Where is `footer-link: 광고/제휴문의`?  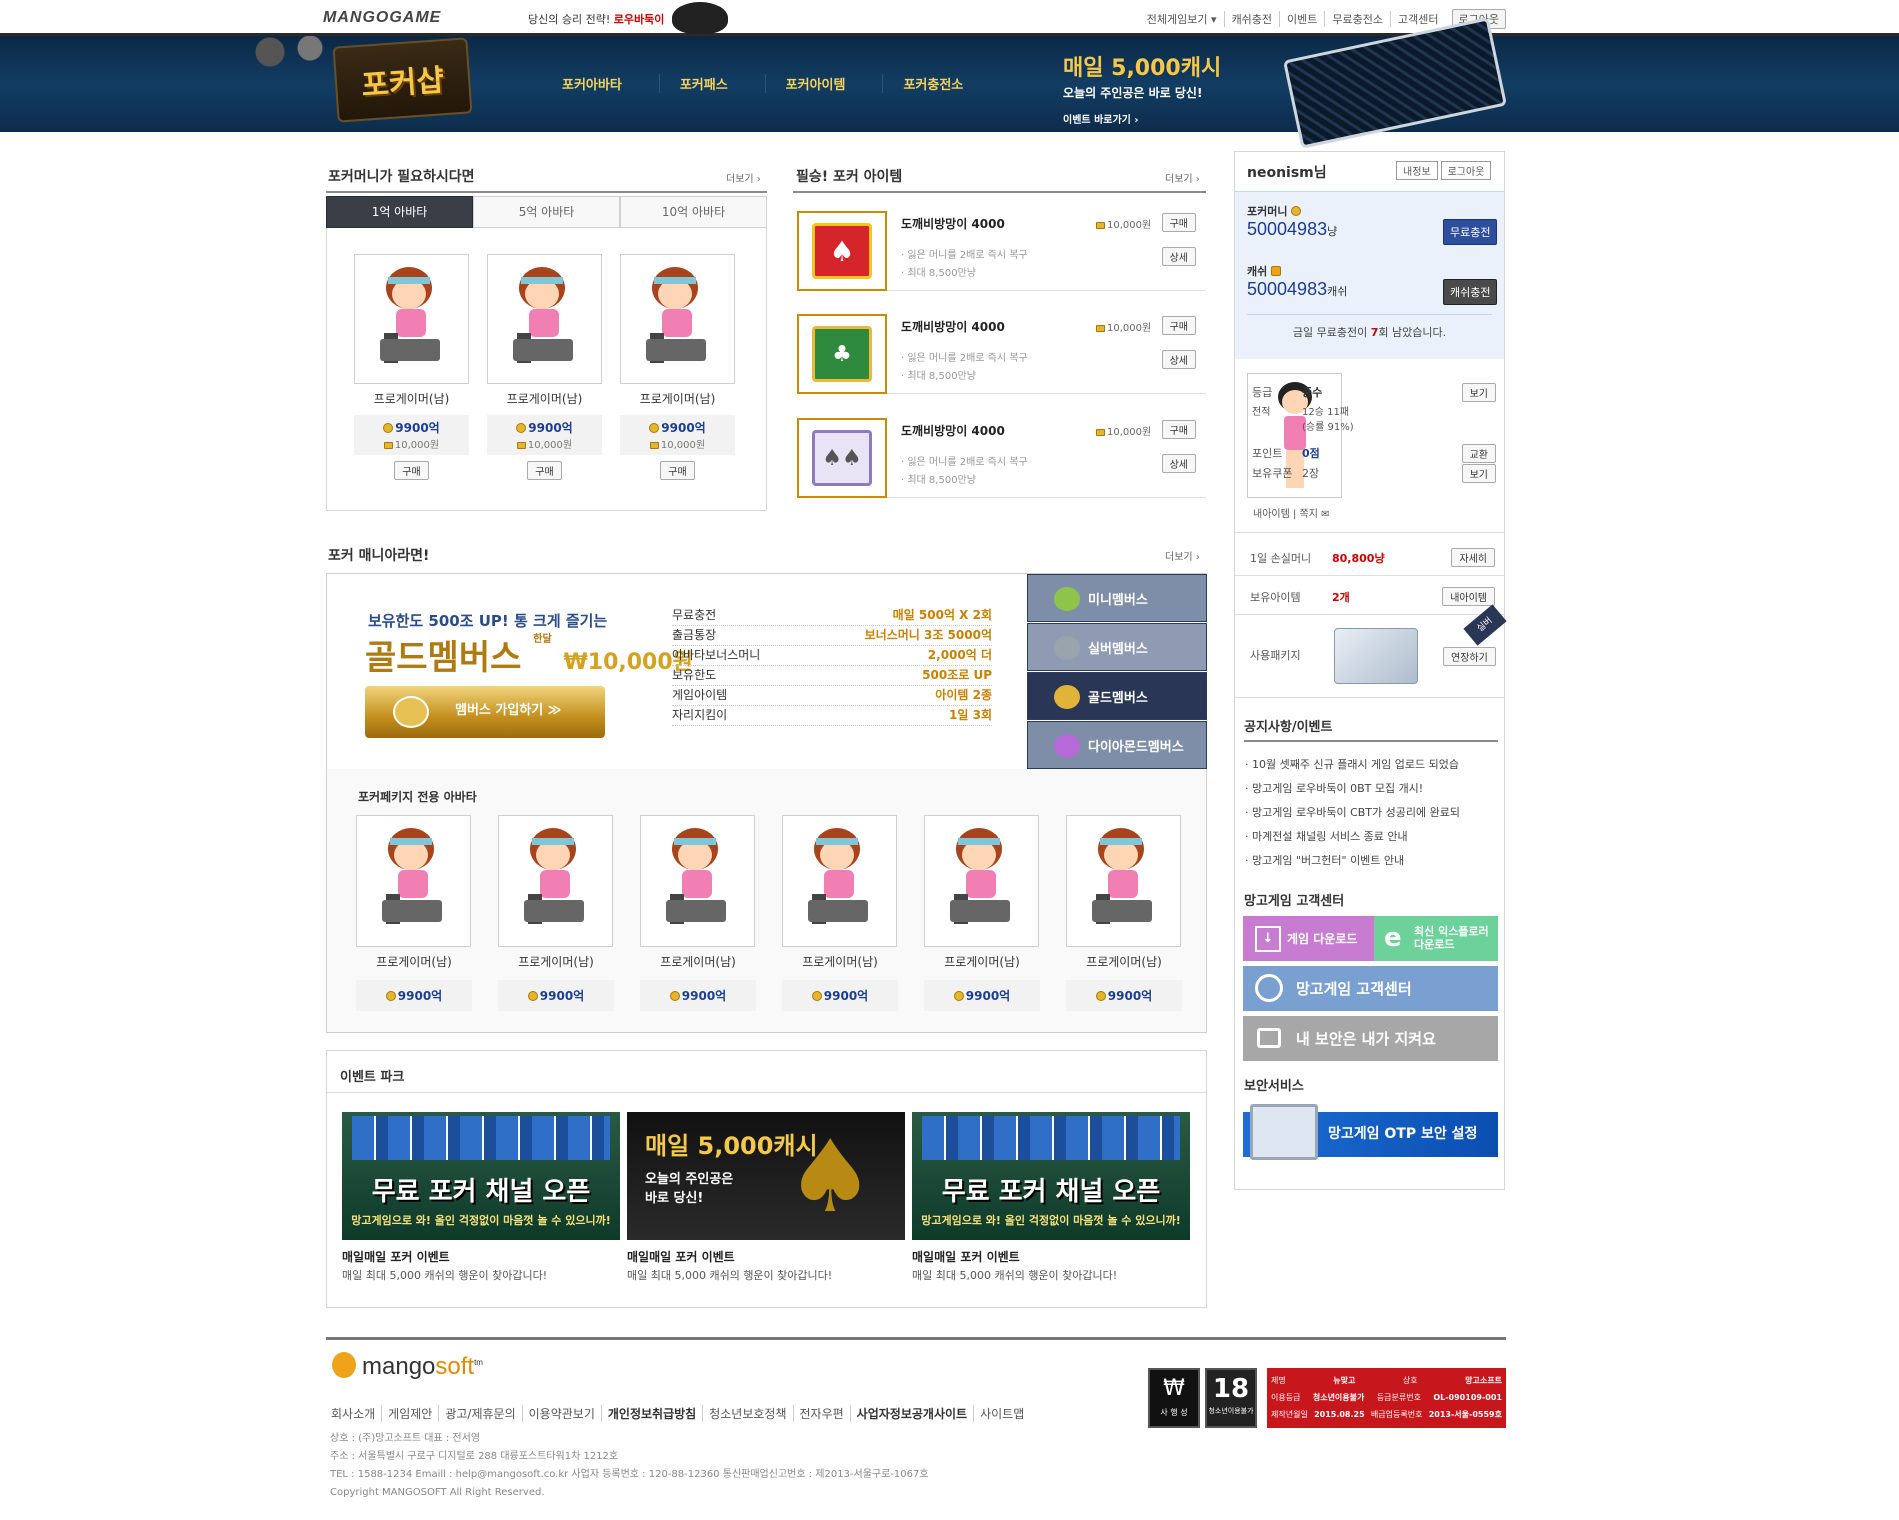
footer-link: 광고/제휴문의 is located at coordinates (479, 1413).